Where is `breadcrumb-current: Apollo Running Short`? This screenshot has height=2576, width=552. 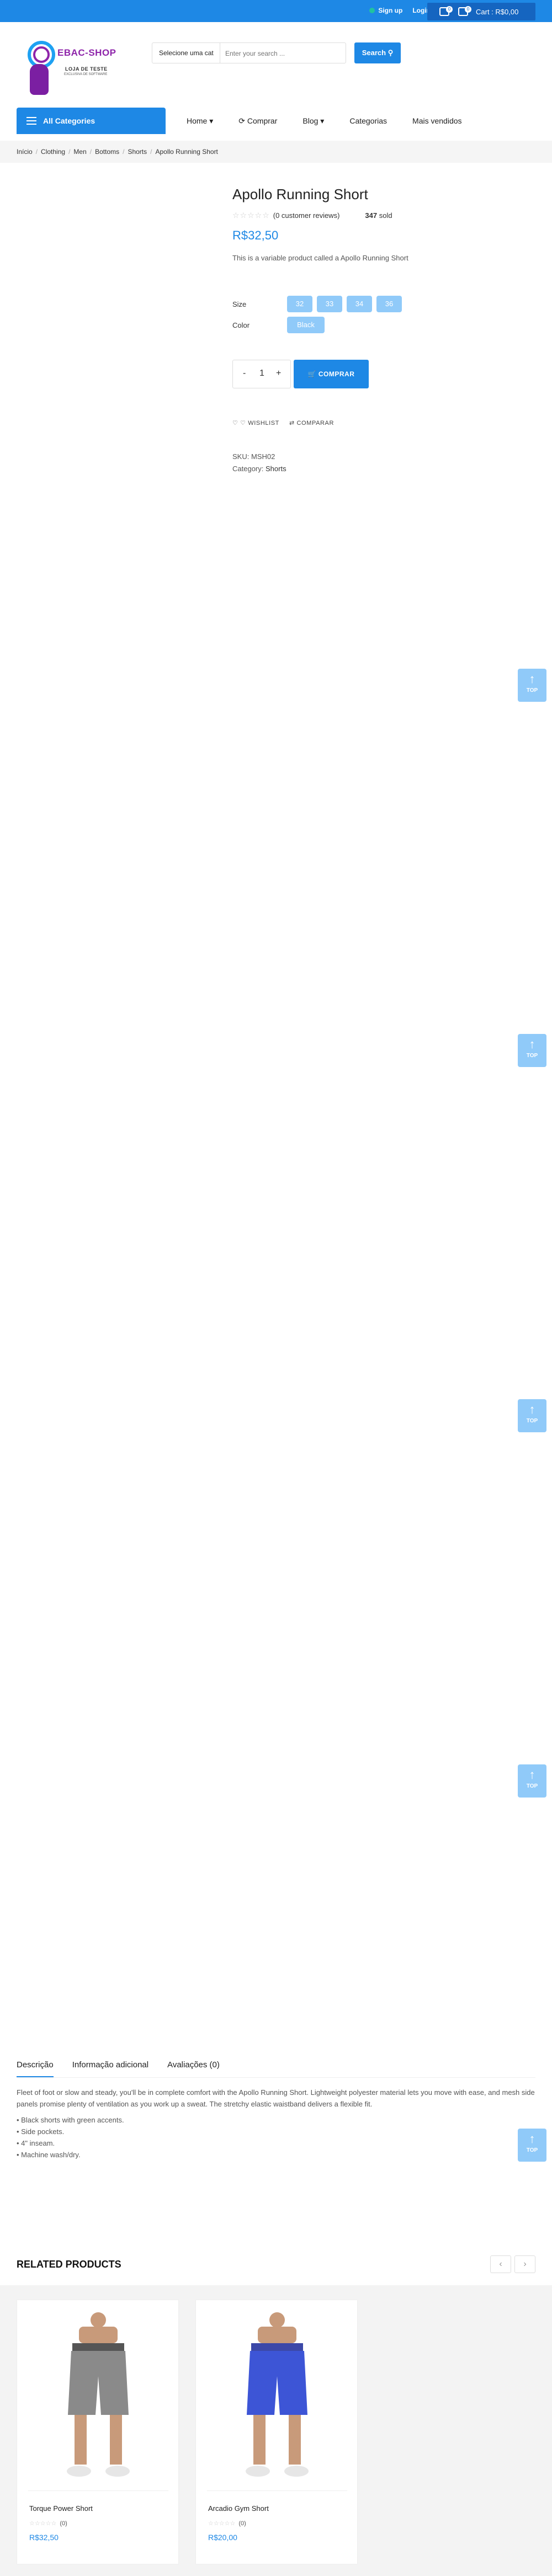
breadcrumb-current: Apollo Running Short is located at coordinates (187, 152).